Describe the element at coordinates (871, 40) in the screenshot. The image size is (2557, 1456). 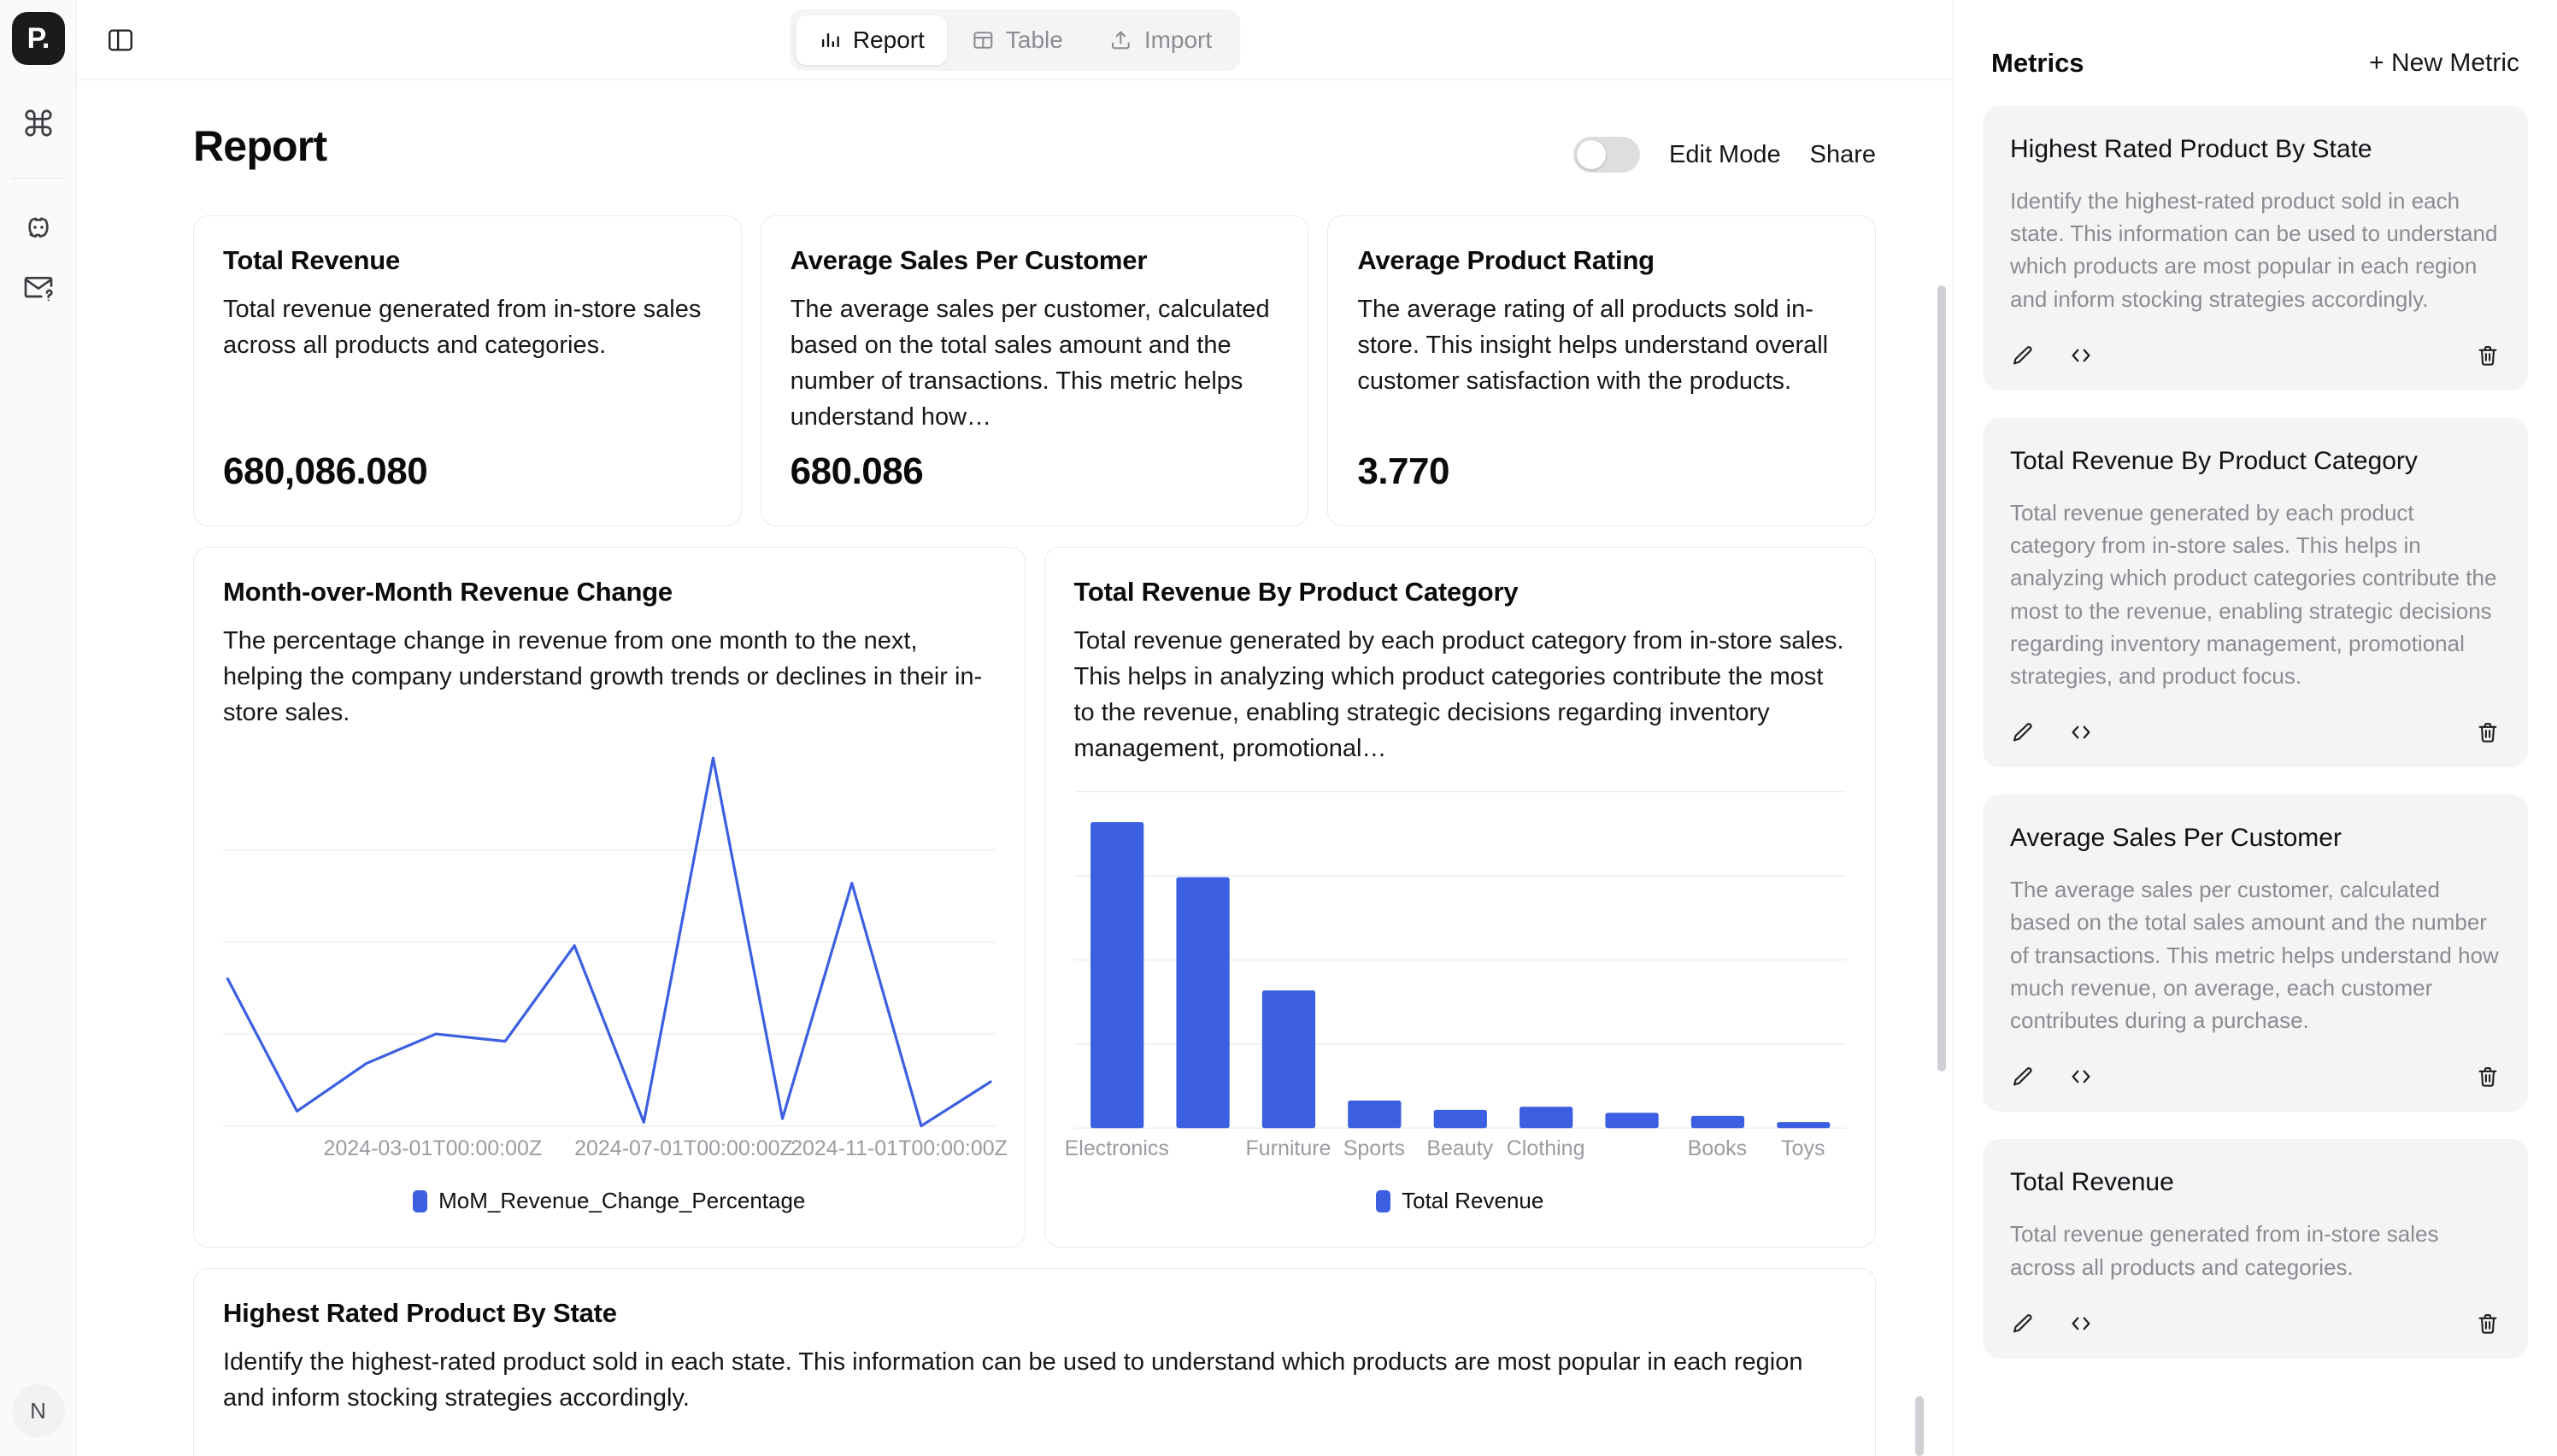
I see `tab-report: Report` at that location.